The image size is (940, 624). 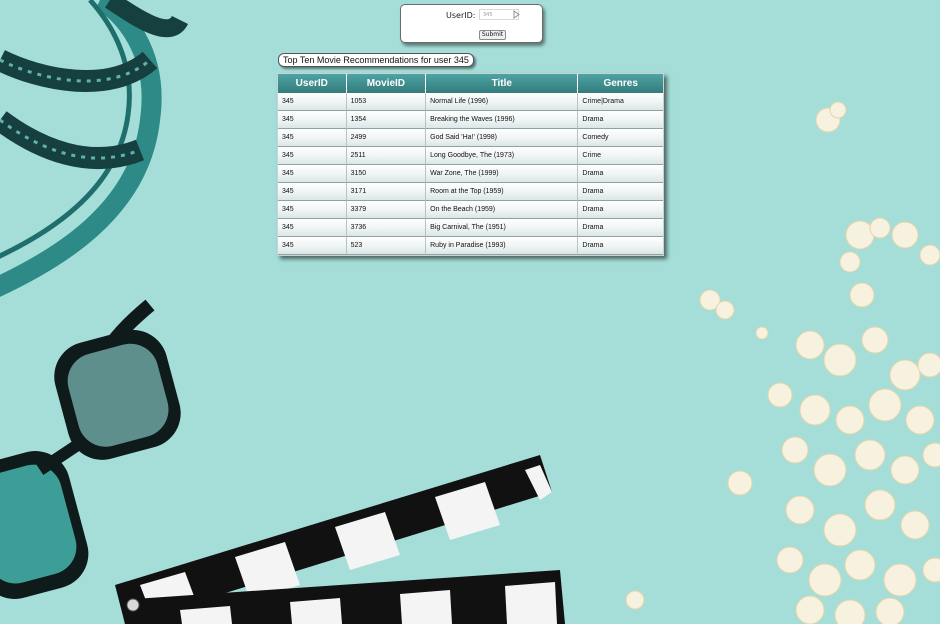 What do you see at coordinates (620, 138) in the screenshot?
I see `cell-genres: Comedy` at bounding box center [620, 138].